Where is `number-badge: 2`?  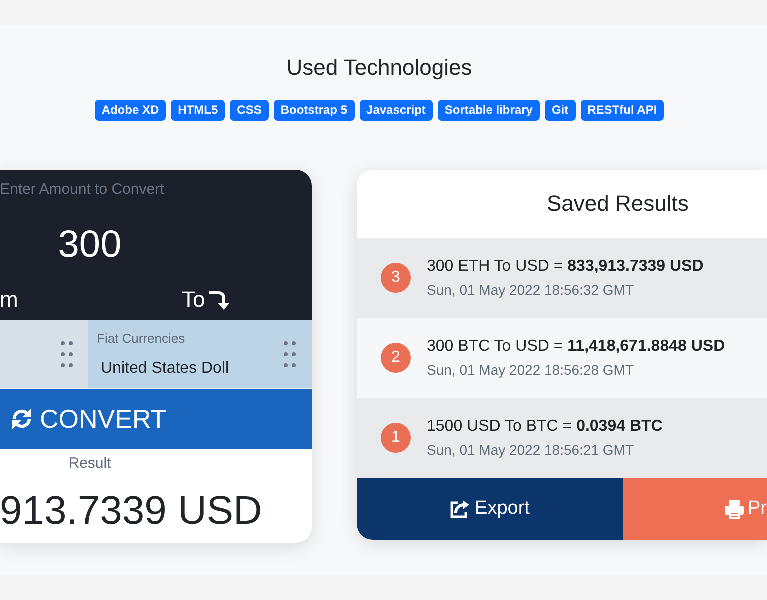
number-badge: 2 is located at coordinates (396, 358).